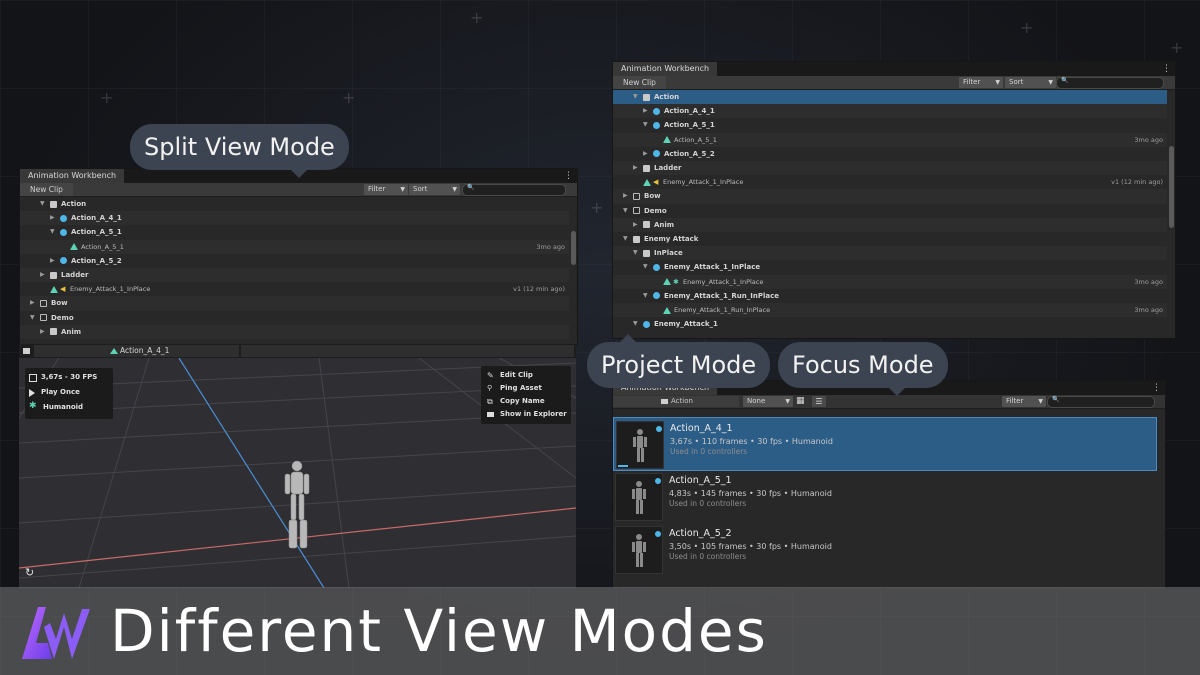  I want to click on clip-card-info: 4,83s • 145 frames • 30 fps • Humanoid, so click(750, 493).